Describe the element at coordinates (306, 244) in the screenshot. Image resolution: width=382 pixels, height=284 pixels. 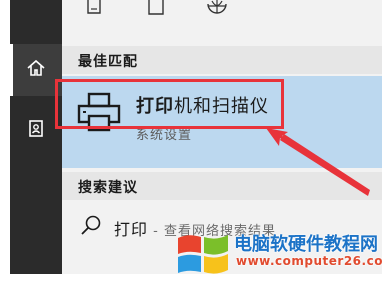
I see `watermark-title: 电脑软硬件教程网` at that location.